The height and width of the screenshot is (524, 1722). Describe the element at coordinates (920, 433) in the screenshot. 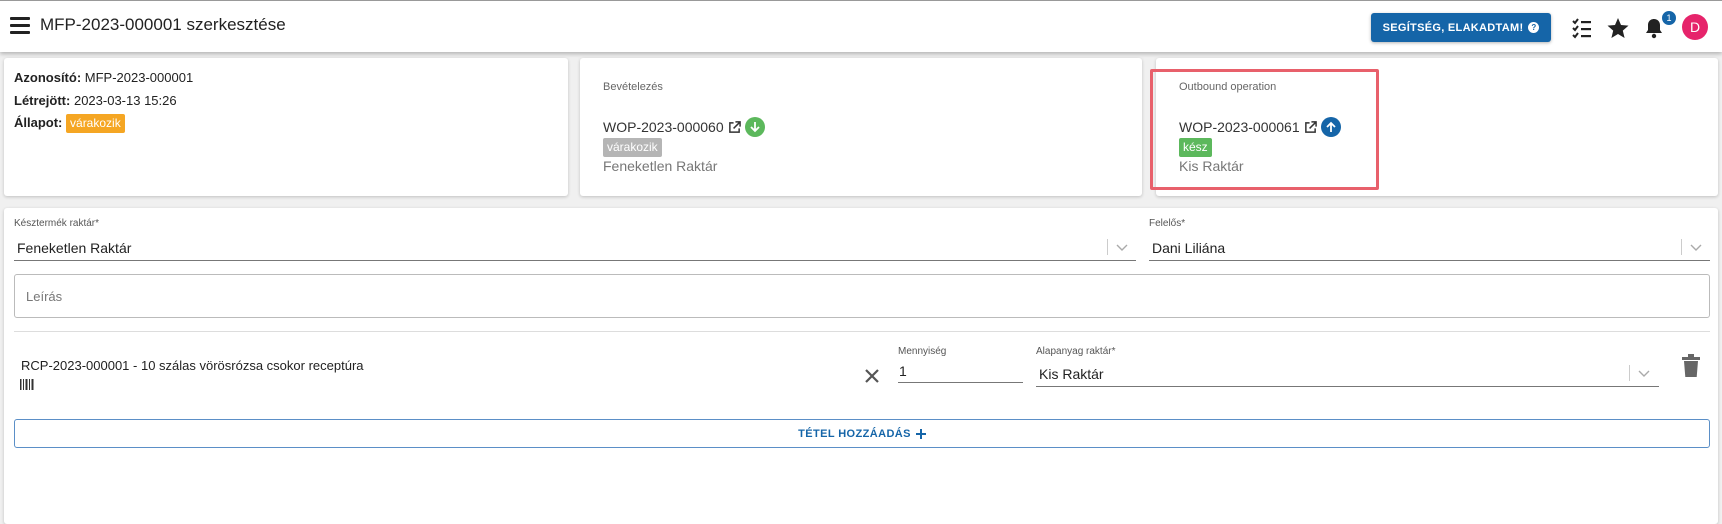

I see `plus-icon` at that location.